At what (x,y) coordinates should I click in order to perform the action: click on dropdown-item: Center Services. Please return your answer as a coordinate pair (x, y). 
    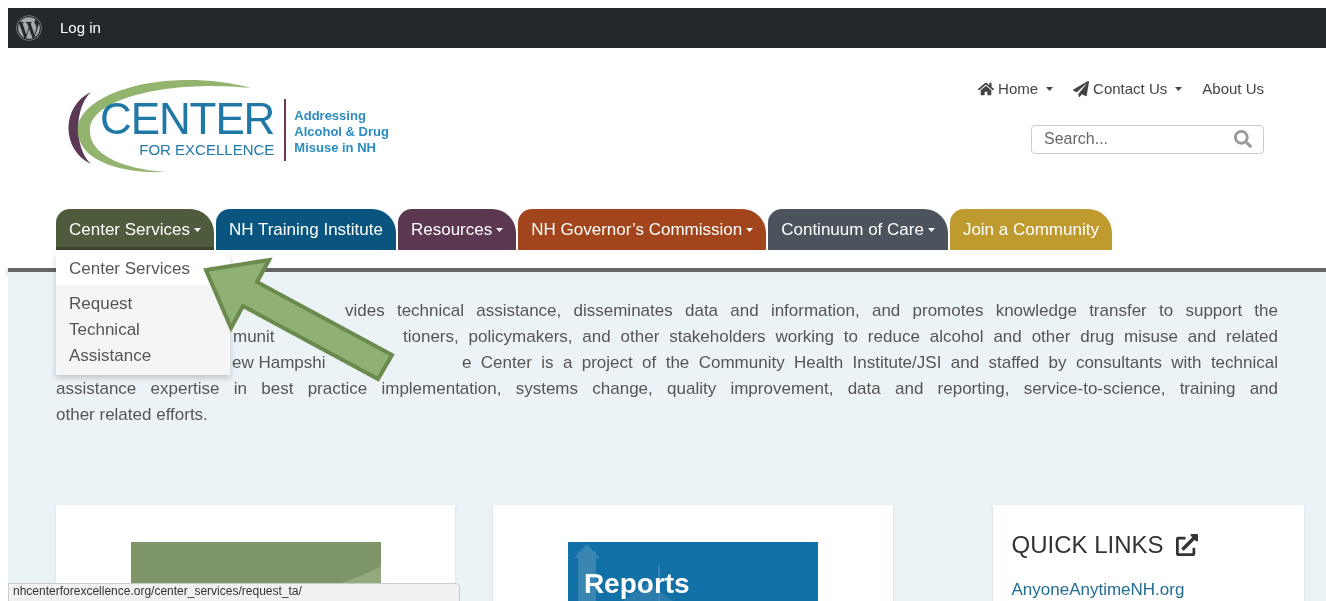
    Looking at the image, I should click on (143, 269).